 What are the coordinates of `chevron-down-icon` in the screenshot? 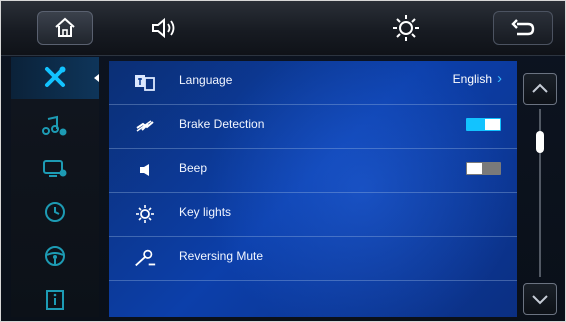 It's located at (540, 300).